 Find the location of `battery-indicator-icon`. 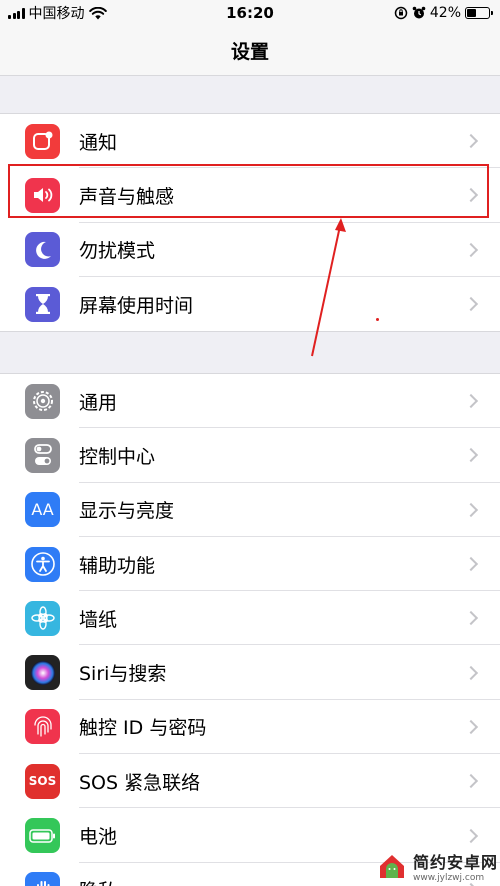

battery-indicator-icon is located at coordinates (479, 13).